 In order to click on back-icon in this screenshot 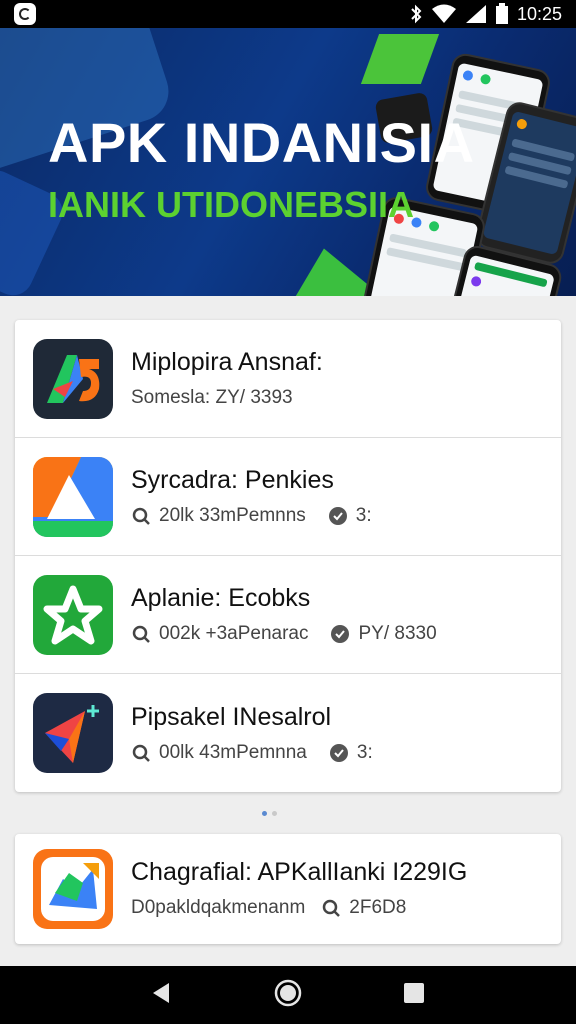, I will do `click(162, 995)`.